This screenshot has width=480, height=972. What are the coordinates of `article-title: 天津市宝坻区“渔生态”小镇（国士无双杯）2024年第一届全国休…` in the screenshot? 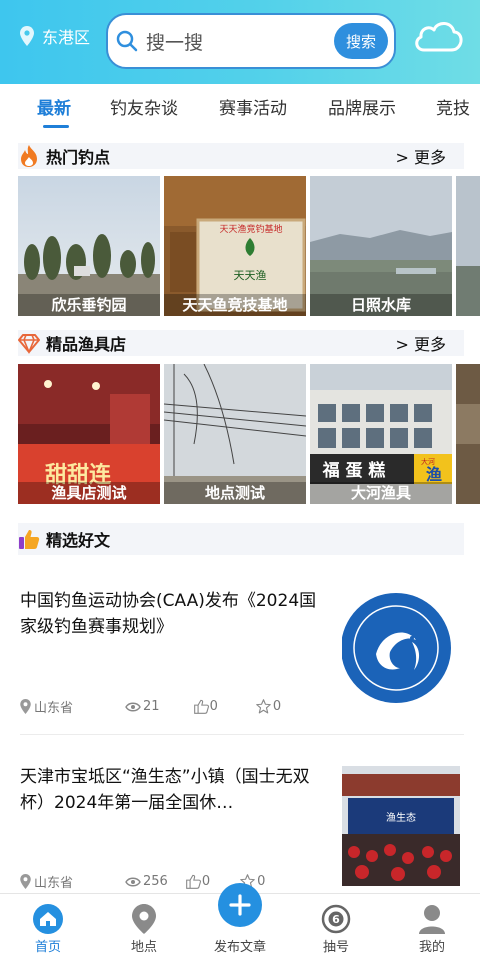 It's located at (172, 790).